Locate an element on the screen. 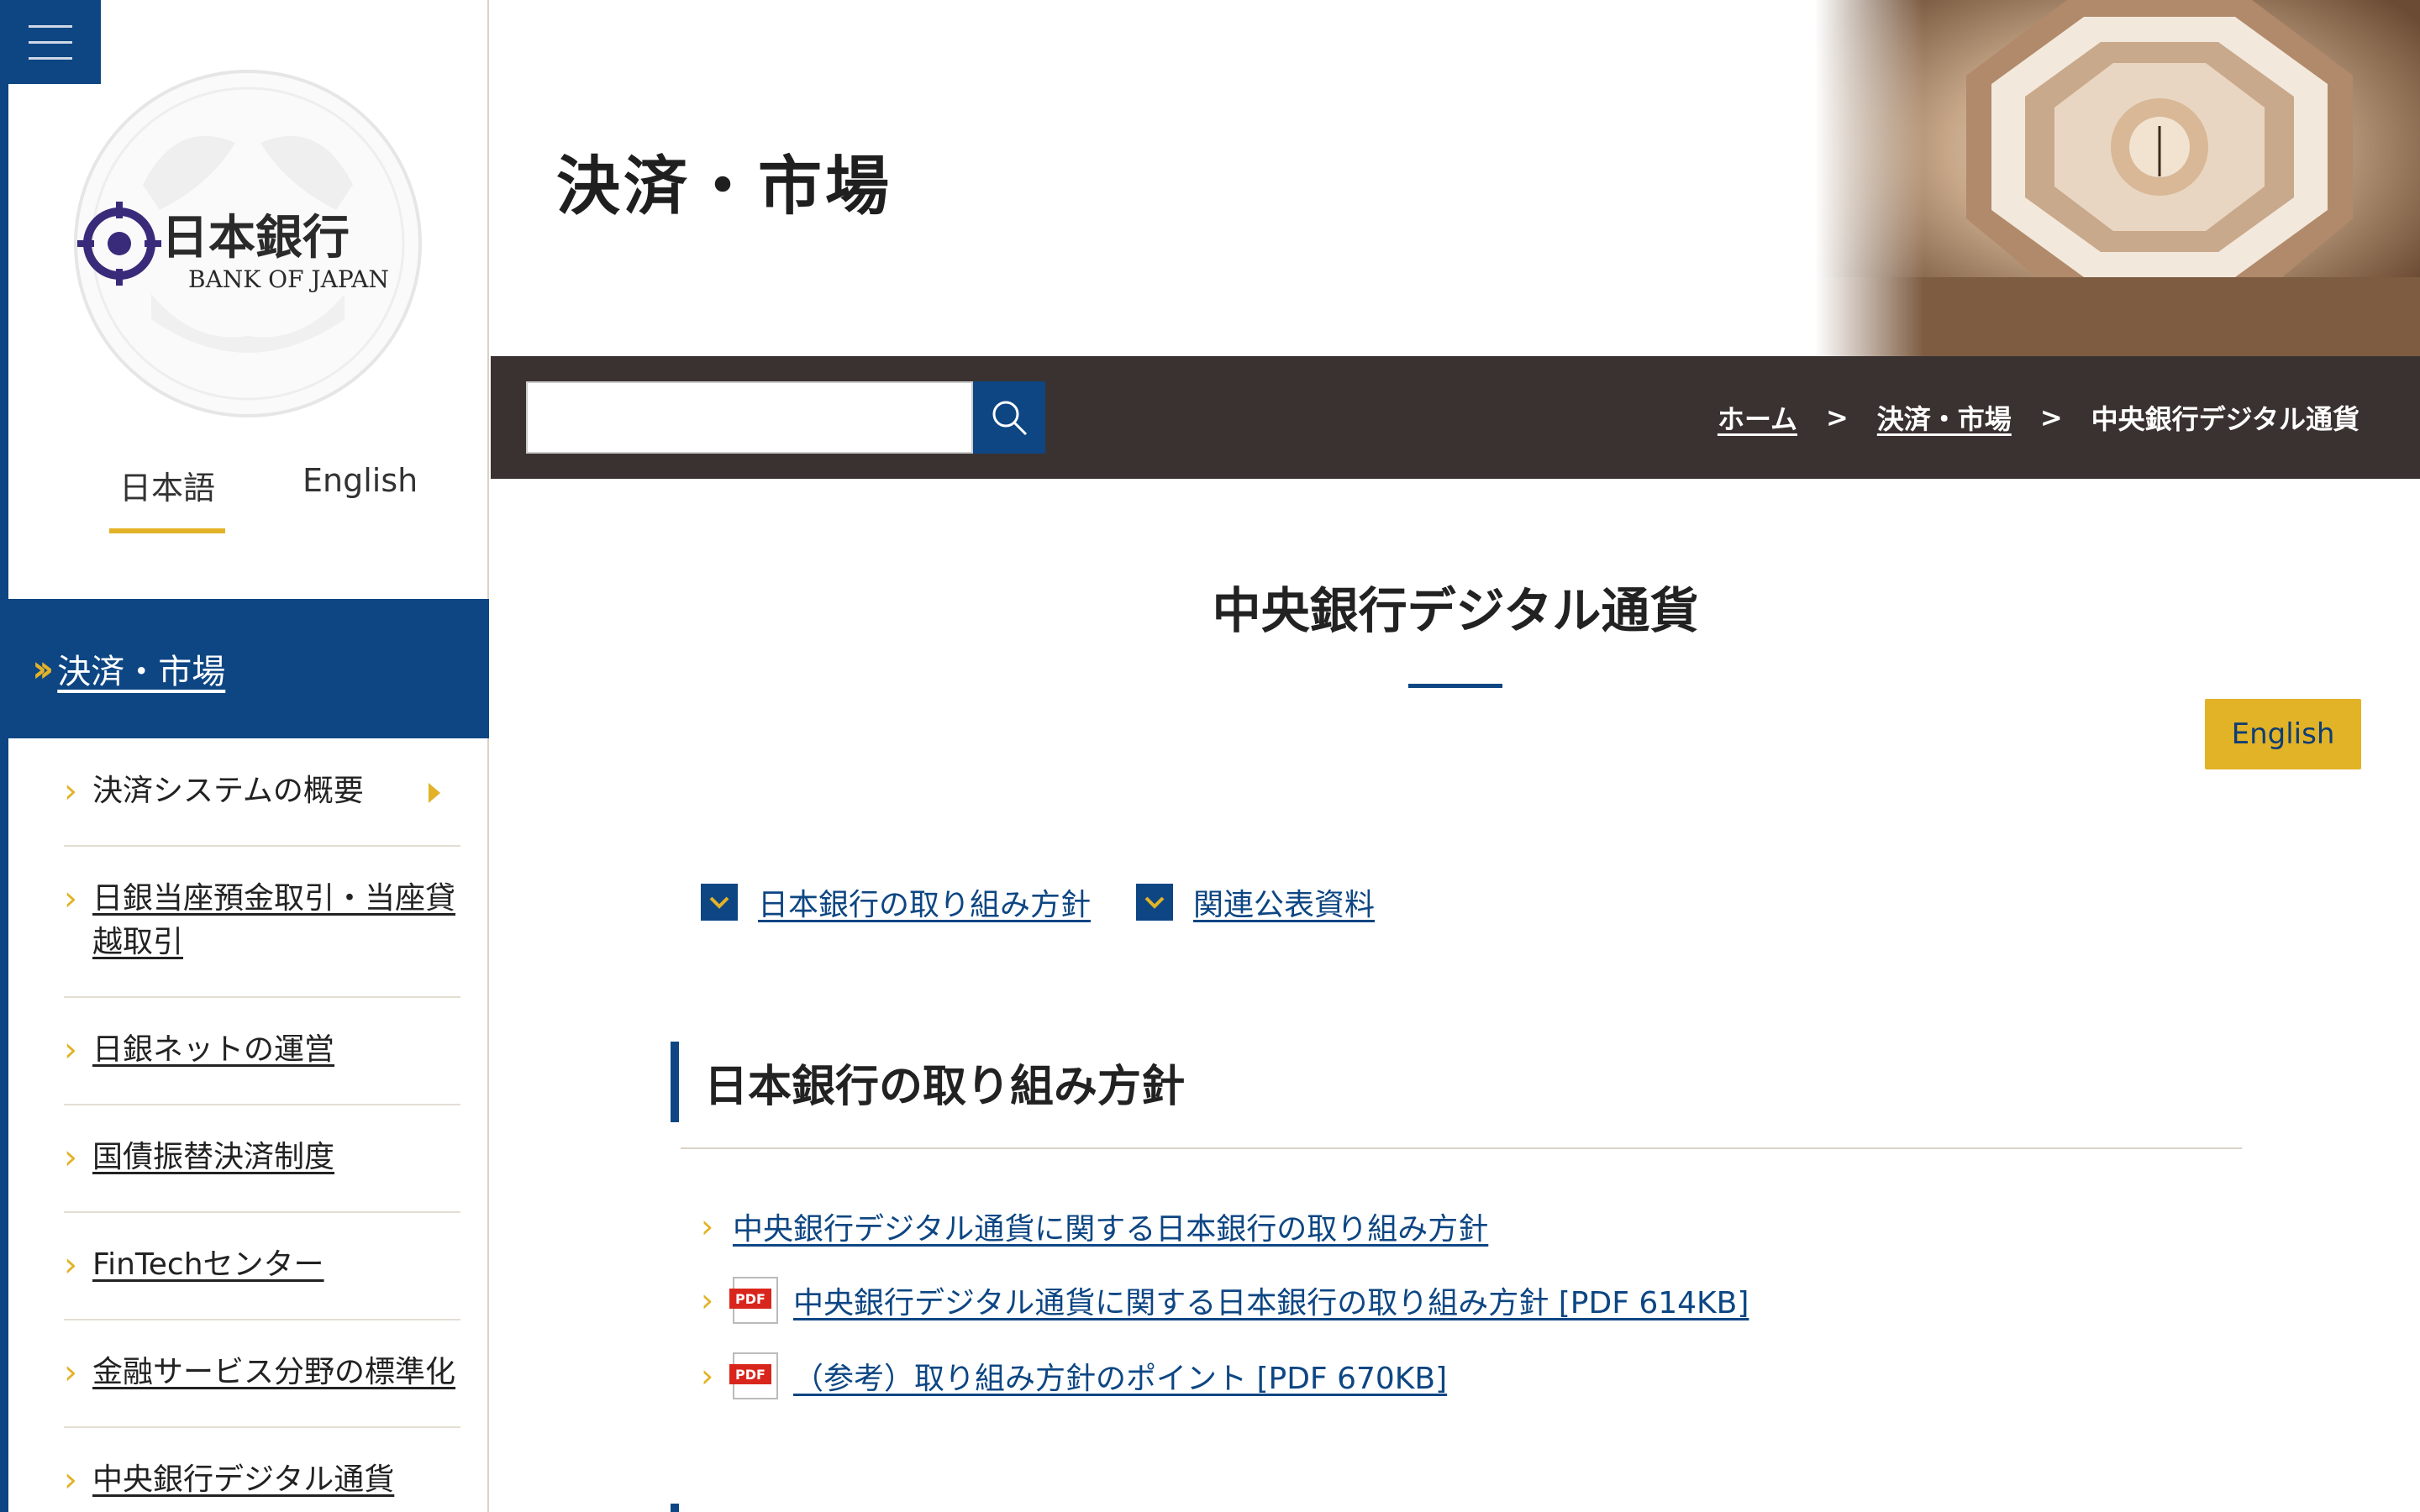  header-title: 決済・市場 is located at coordinates (724, 186).